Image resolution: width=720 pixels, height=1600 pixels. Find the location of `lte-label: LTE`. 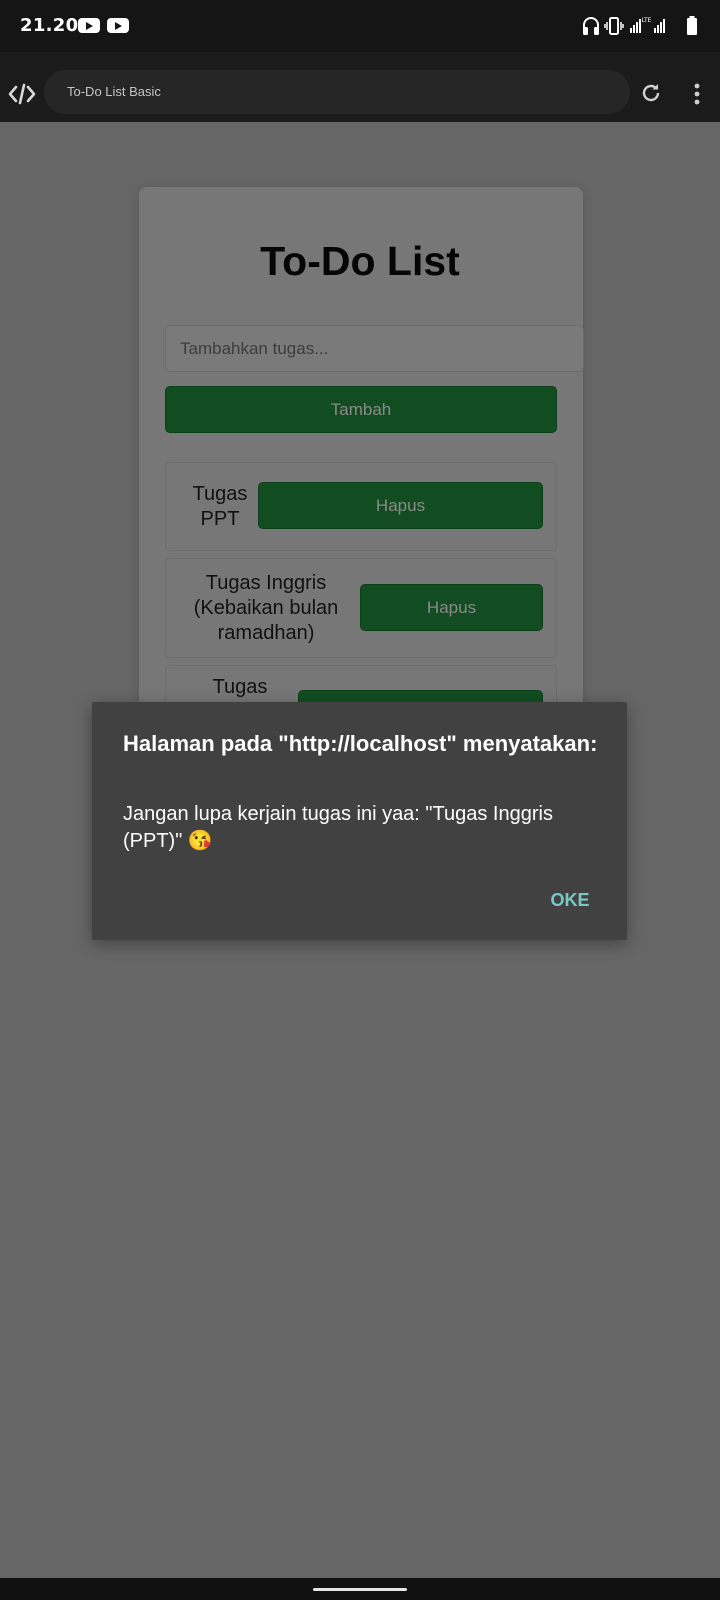

lte-label: LTE is located at coordinates (647, 20).